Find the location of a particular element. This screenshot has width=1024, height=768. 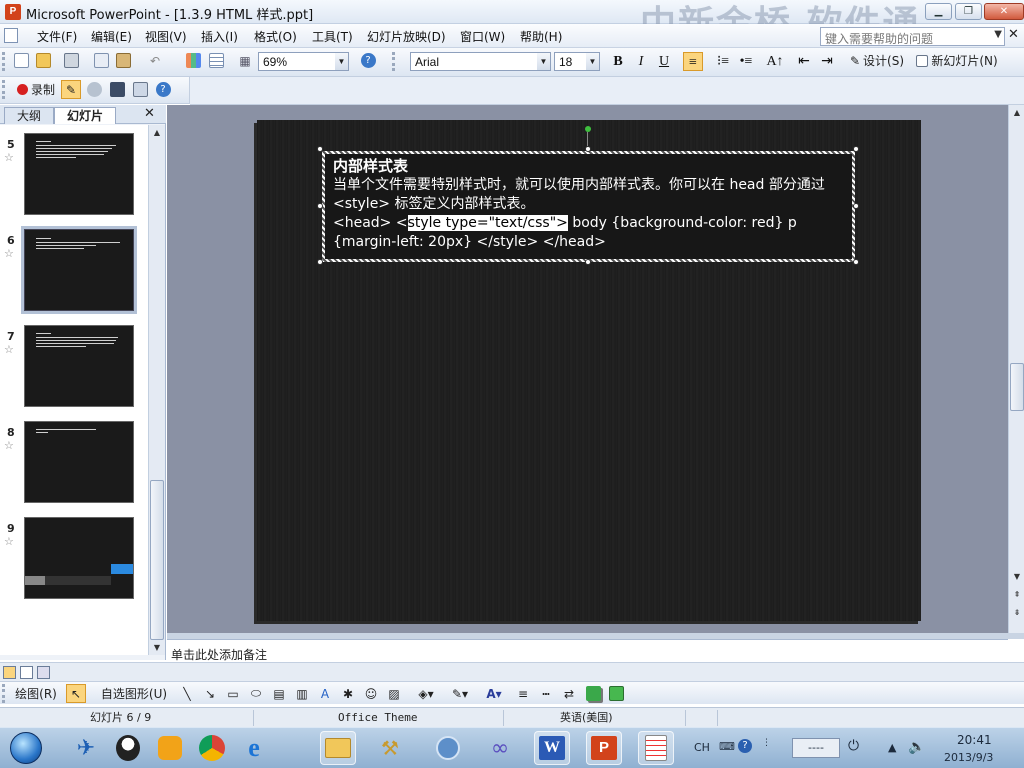

italic-button: I is located at coordinates (641, 61).